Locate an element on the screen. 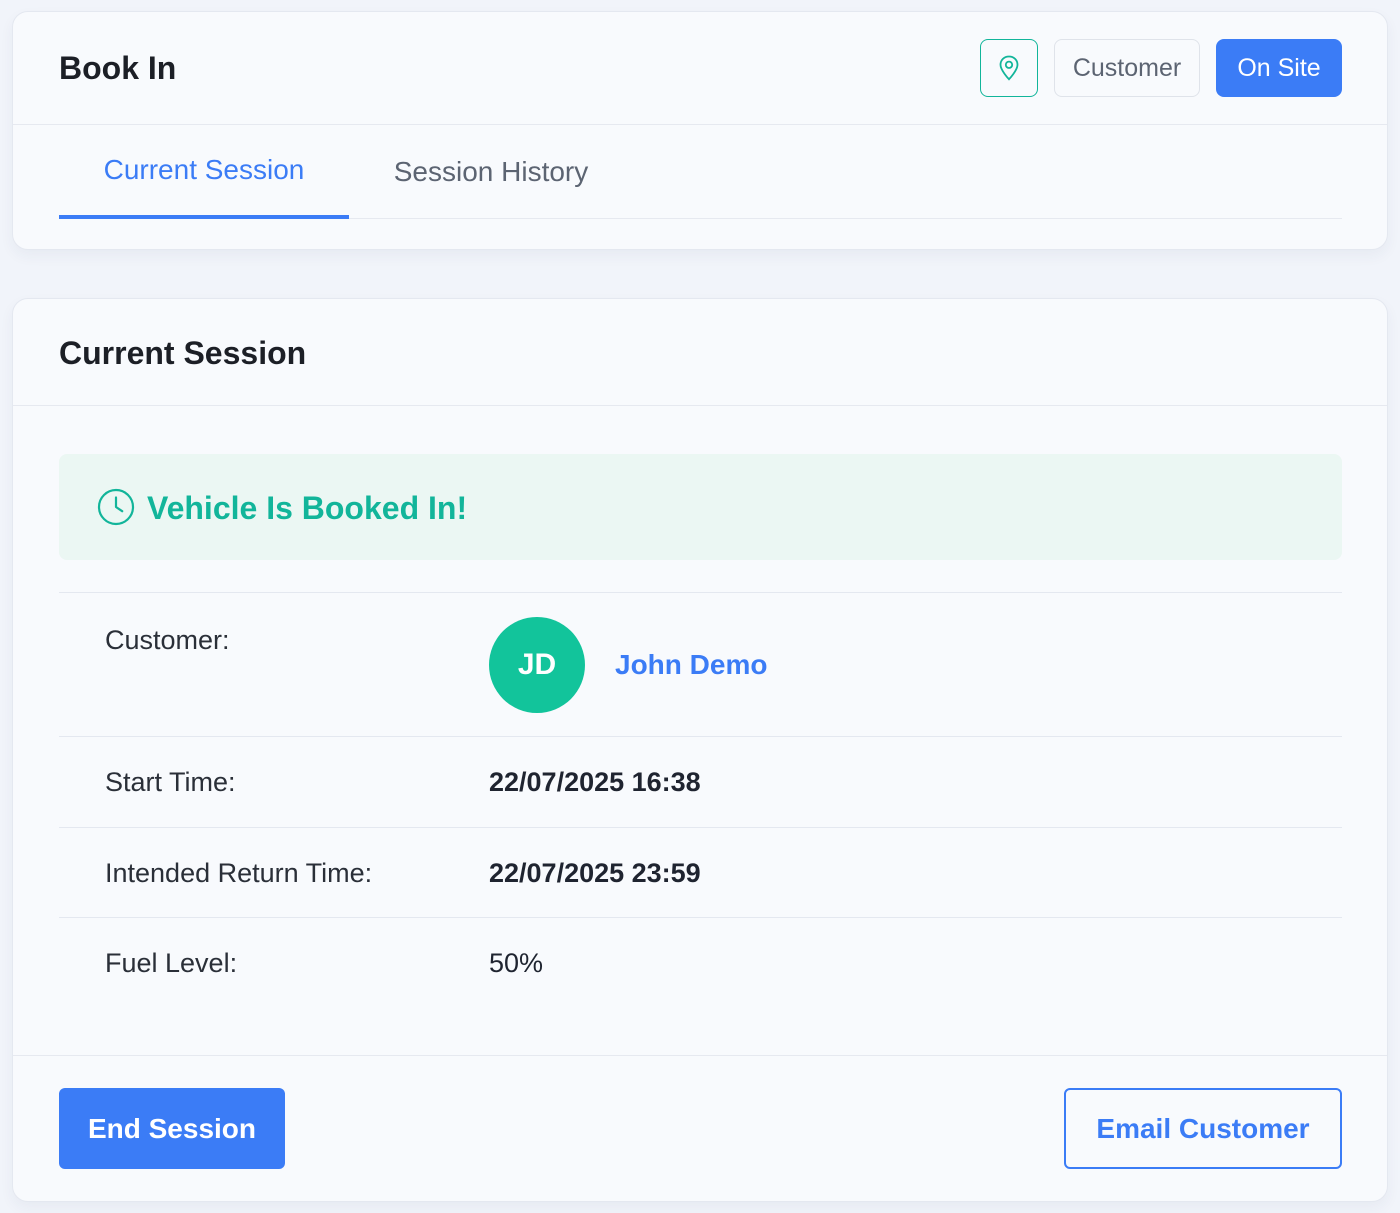 Image resolution: width=1400 pixels, height=1213 pixels. map-pin-icon is located at coordinates (1009, 68).